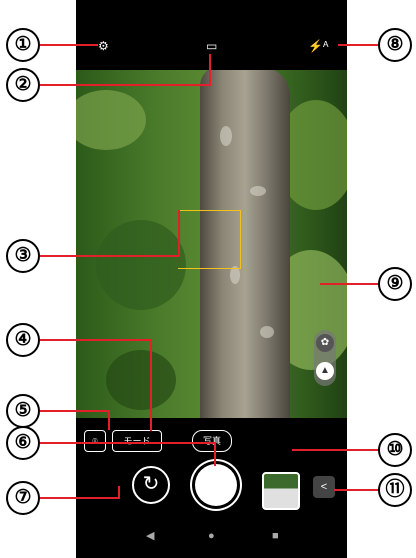 This screenshot has width=416, height=558. Describe the element at coordinates (23, 443) in the screenshot. I see `callout-number: ⑥` at that location.